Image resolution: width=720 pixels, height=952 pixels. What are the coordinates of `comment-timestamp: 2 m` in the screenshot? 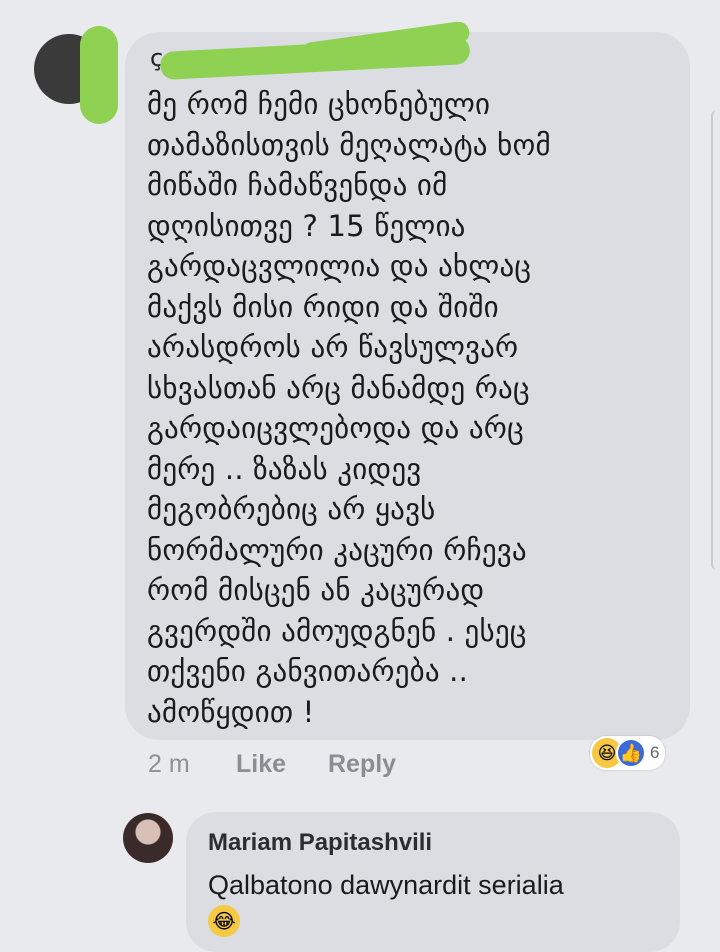 It's located at (192, 764).